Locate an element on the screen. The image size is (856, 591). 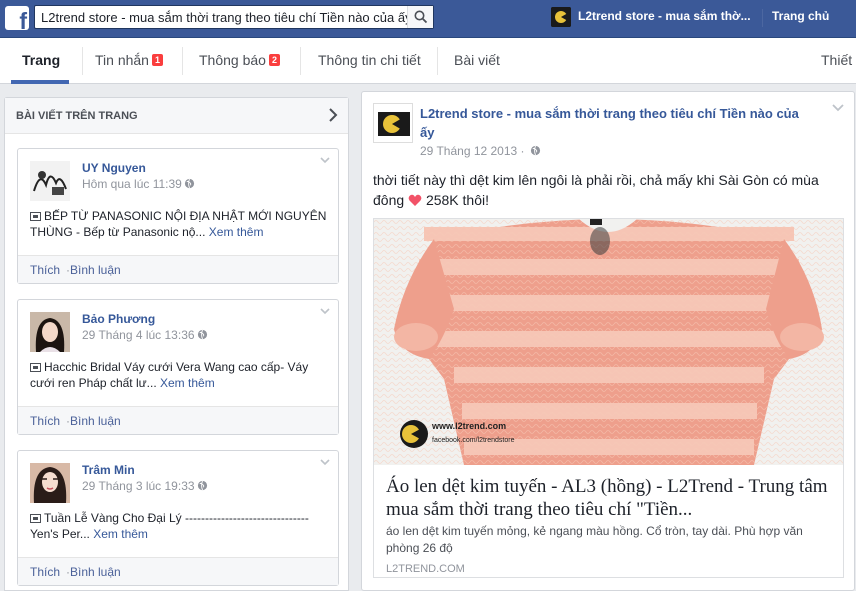
tab-settings: Thiết is located at coordinates (836, 60).